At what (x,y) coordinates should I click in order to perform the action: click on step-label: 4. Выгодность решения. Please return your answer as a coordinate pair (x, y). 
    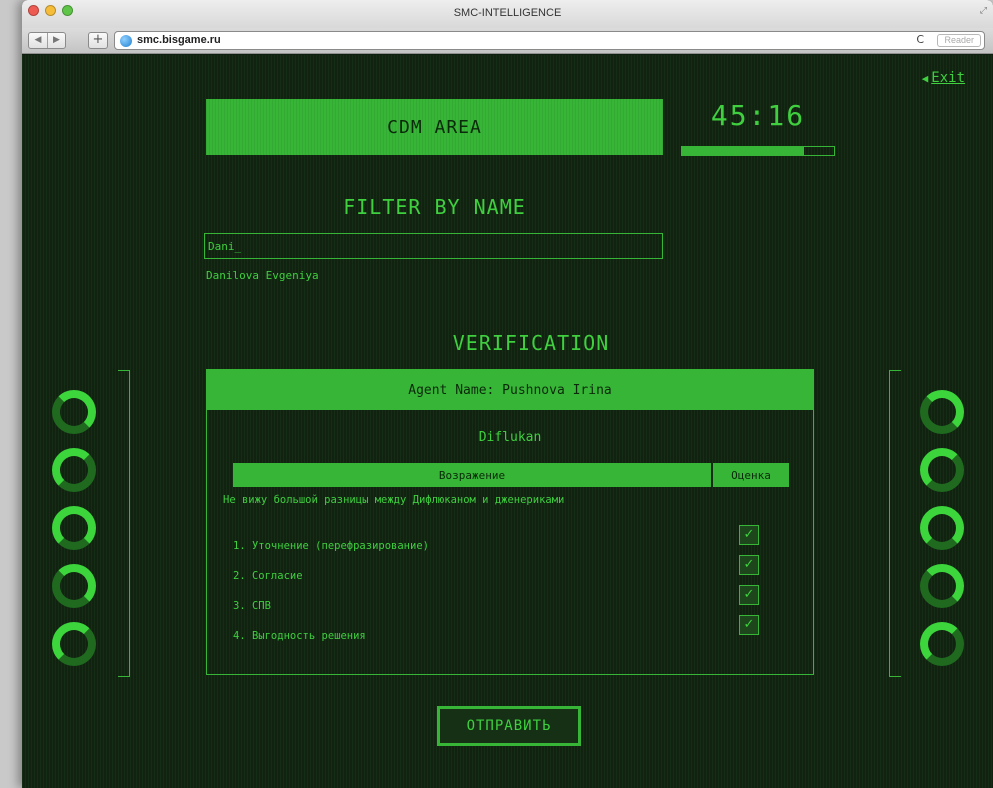
    Looking at the image, I should click on (299, 636).